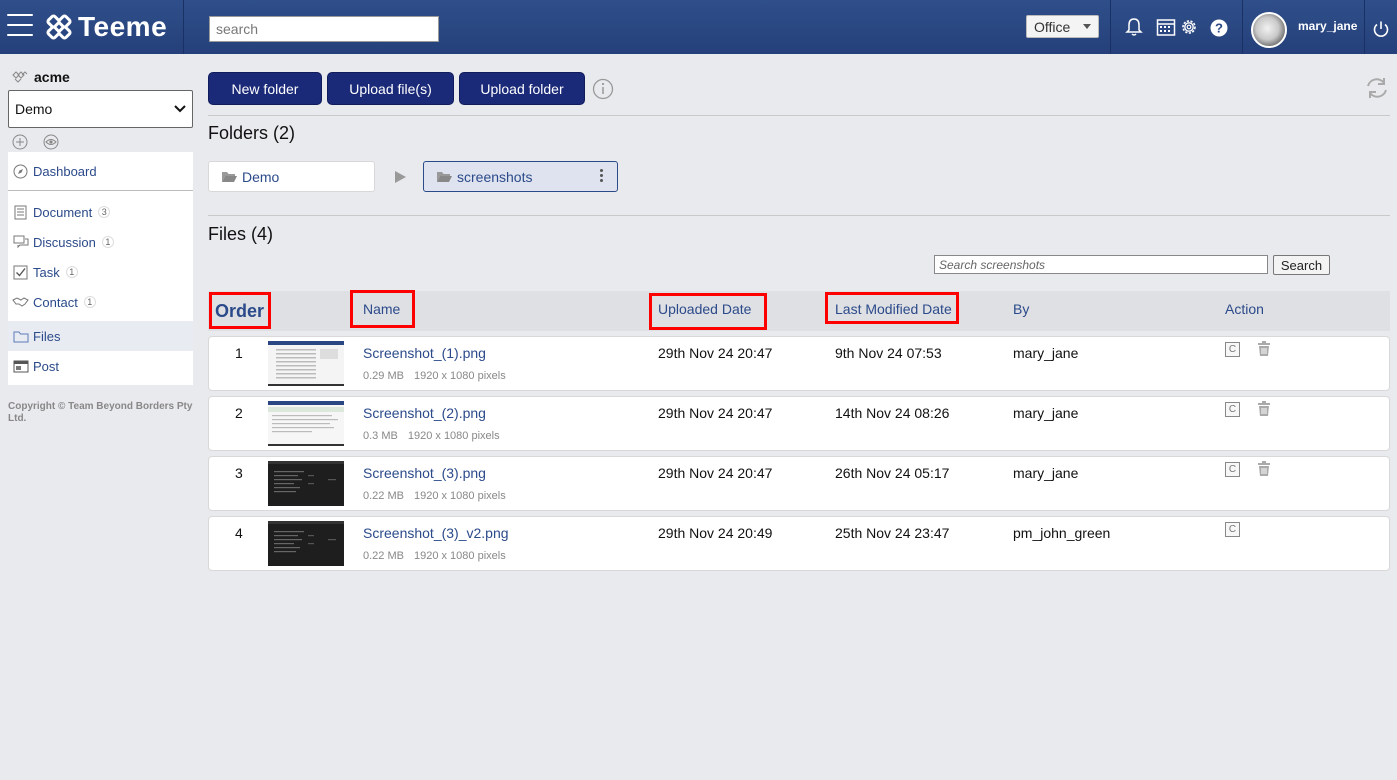  Describe the element at coordinates (252, 133) in the screenshot. I see `folders-title: Folders (2)` at that location.